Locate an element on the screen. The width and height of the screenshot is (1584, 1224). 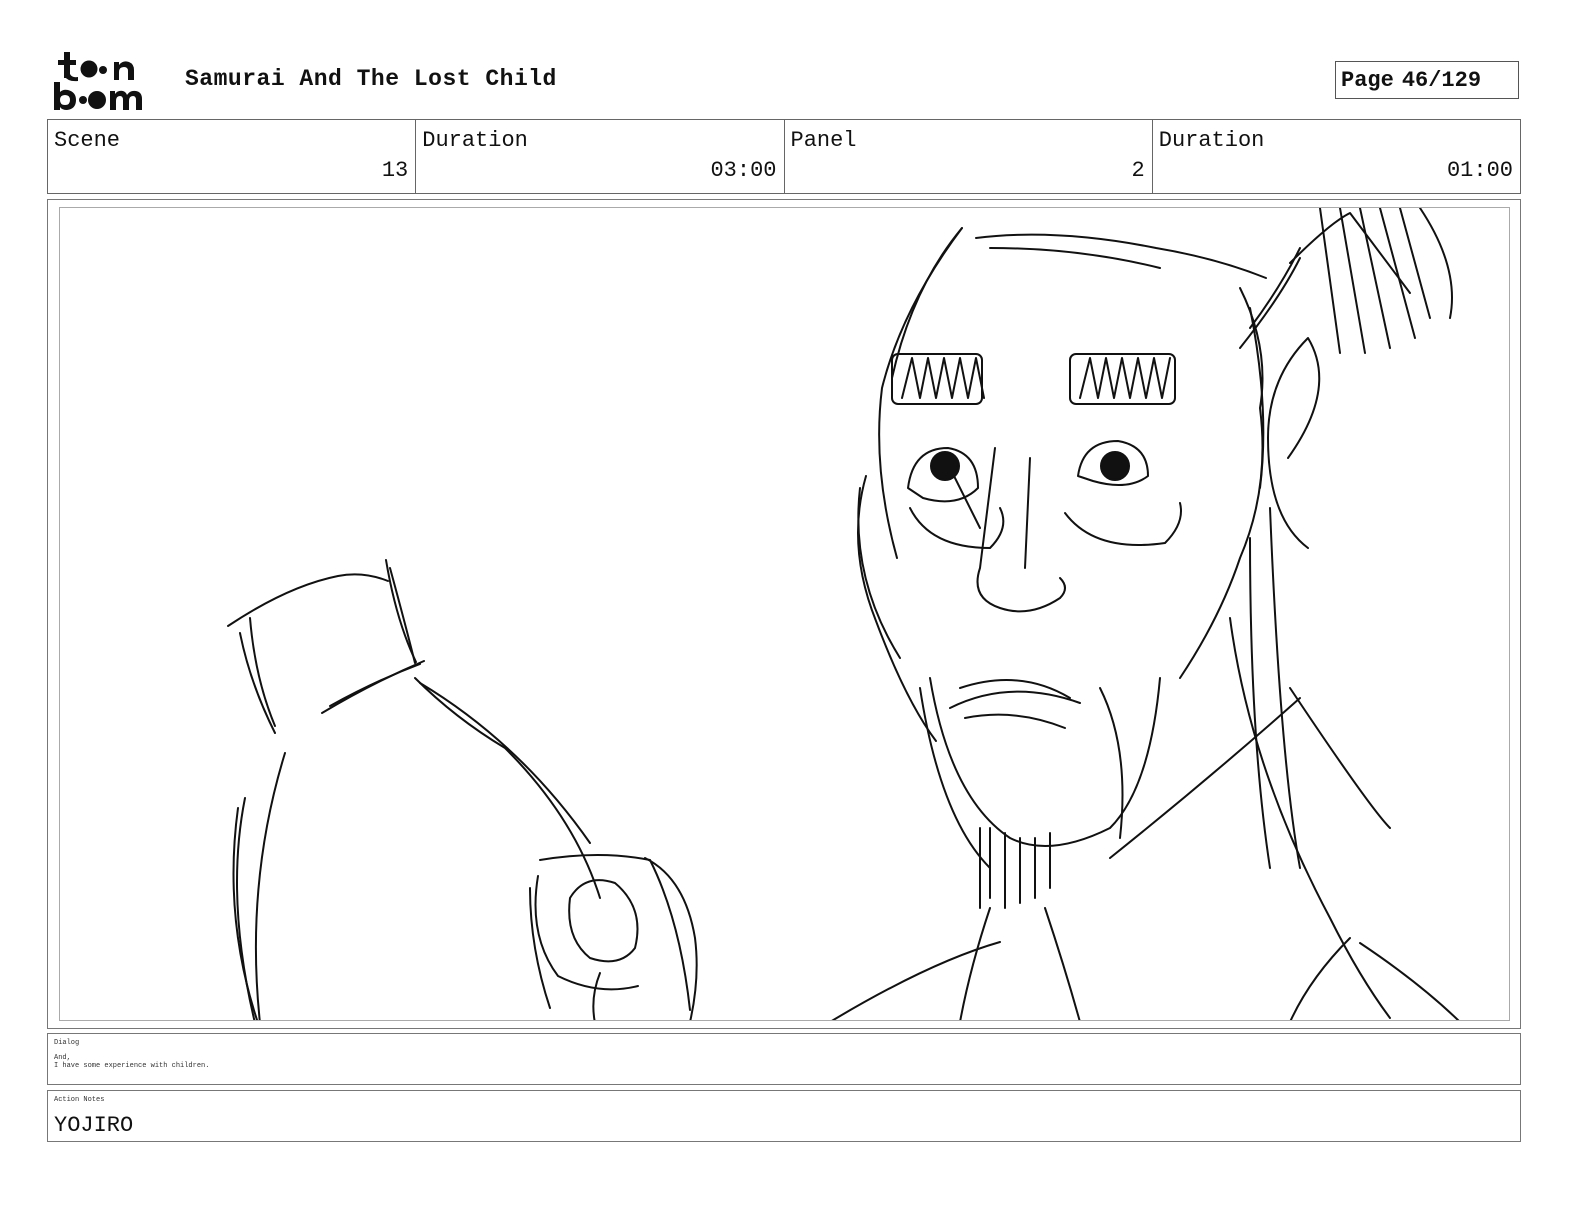
panel-value: 2 is located at coordinates (1138, 170).